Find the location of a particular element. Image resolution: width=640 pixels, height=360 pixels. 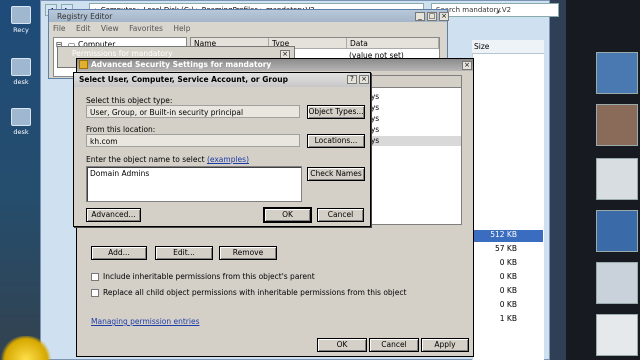

desktop-icon-recycle-bin: Recy is located at coordinates (21, 20).